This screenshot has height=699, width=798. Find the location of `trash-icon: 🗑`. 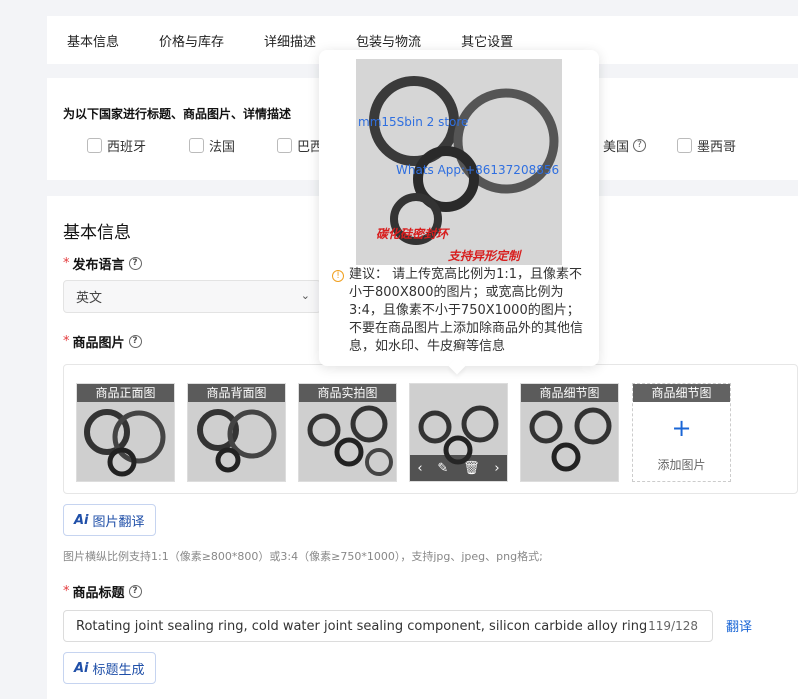

trash-icon: 🗑 is located at coordinates (471, 468).